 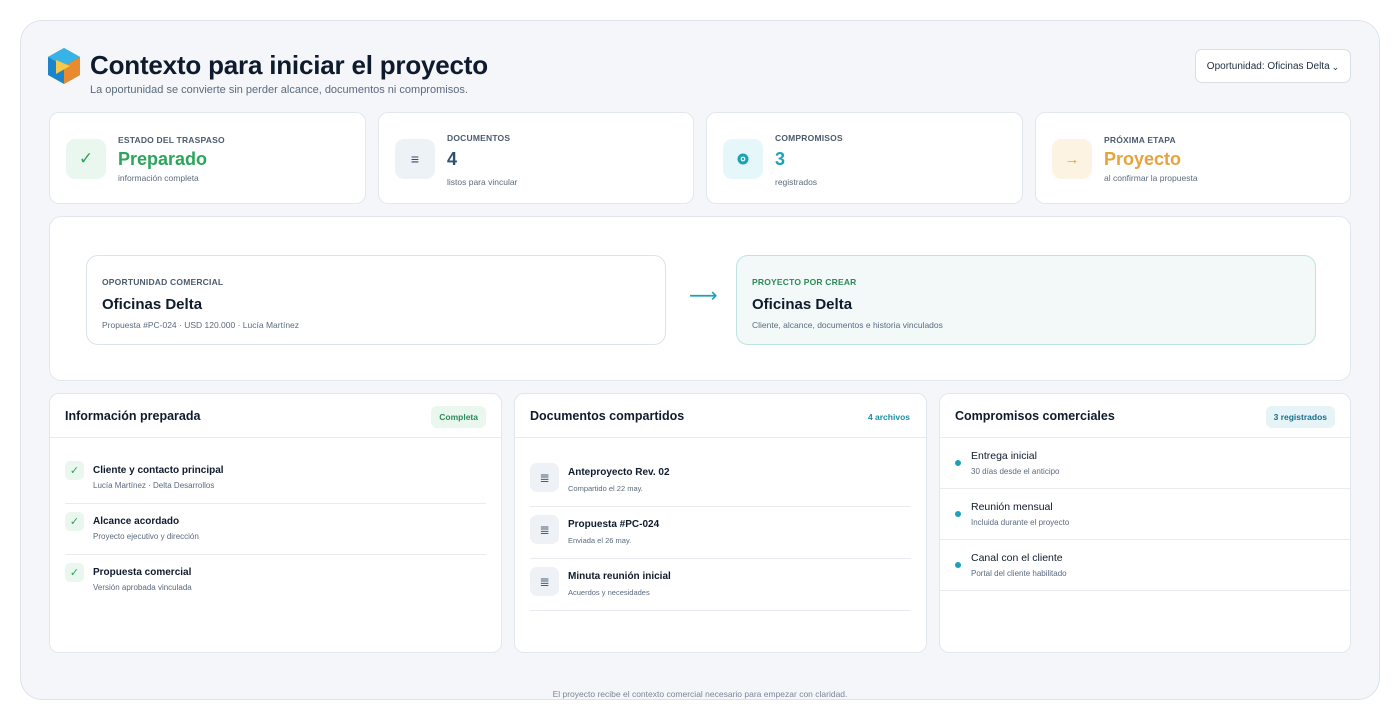 What do you see at coordinates (607, 416) in the screenshot?
I see `panel-title: Documentos compartidos` at bounding box center [607, 416].